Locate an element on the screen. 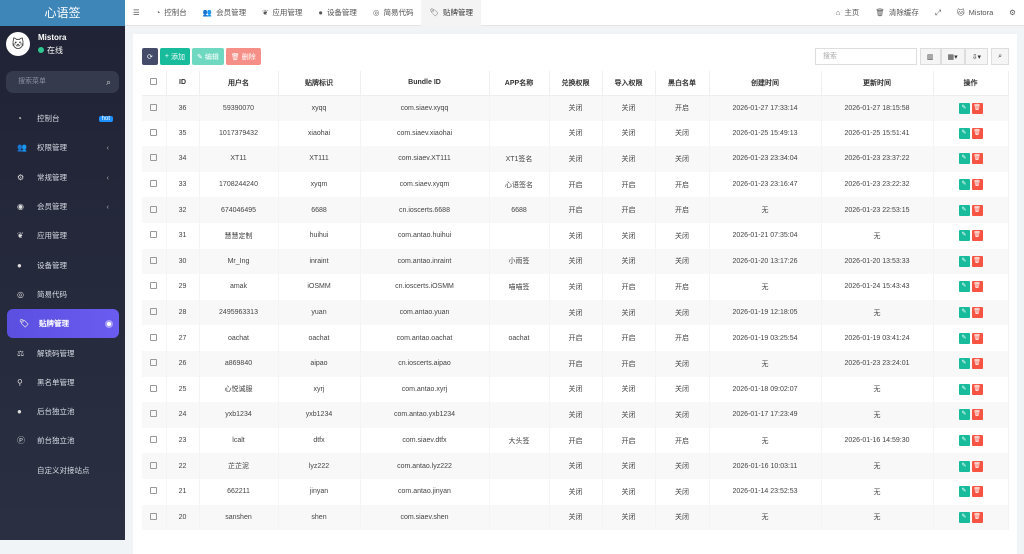 The width and height of the screenshot is (1024, 554). sidebar-item: Ⓟ 前台独立池 is located at coordinates (62, 440).